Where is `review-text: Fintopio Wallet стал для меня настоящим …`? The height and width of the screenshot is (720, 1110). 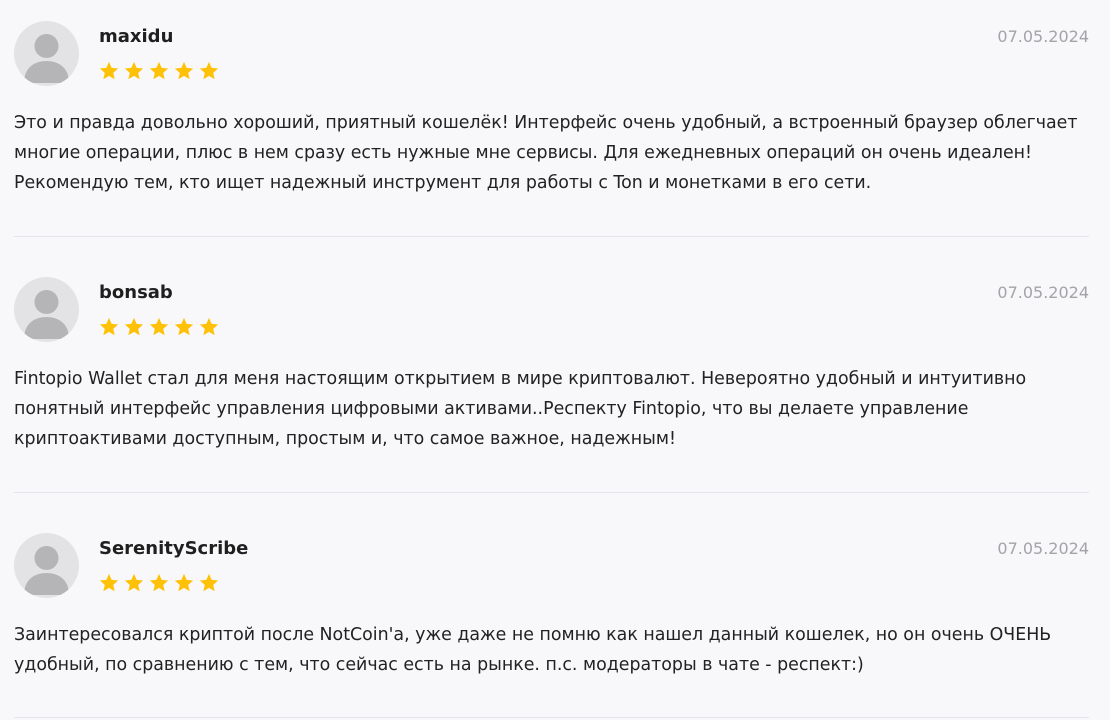 review-text: Fintopio Wallet стал для меня настоящим … is located at coordinates (520, 409).